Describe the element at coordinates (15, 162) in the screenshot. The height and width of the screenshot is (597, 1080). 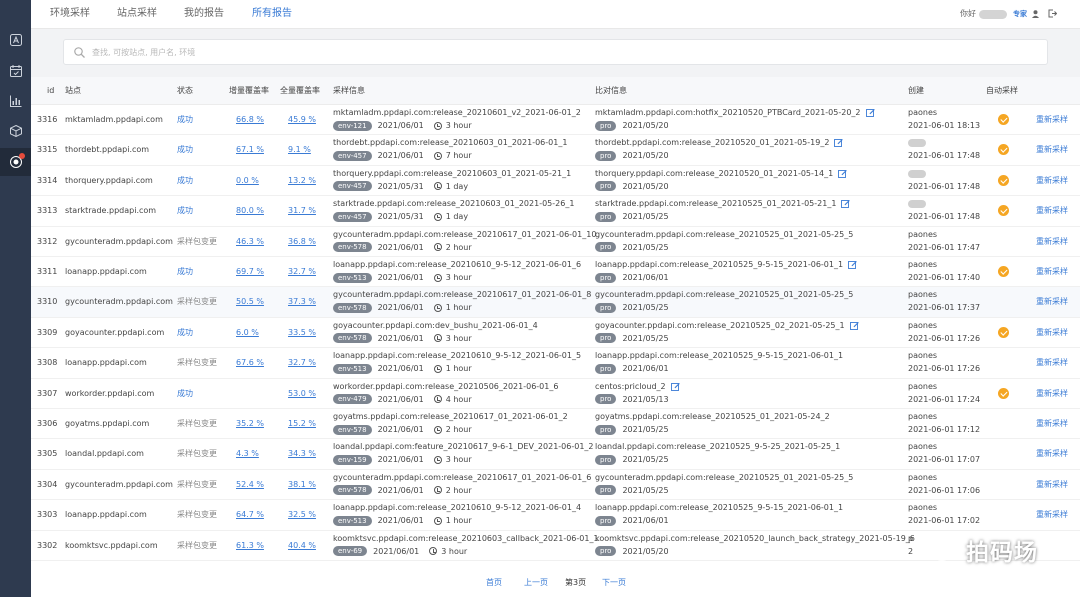
I see `sidebar-item-record` at that location.